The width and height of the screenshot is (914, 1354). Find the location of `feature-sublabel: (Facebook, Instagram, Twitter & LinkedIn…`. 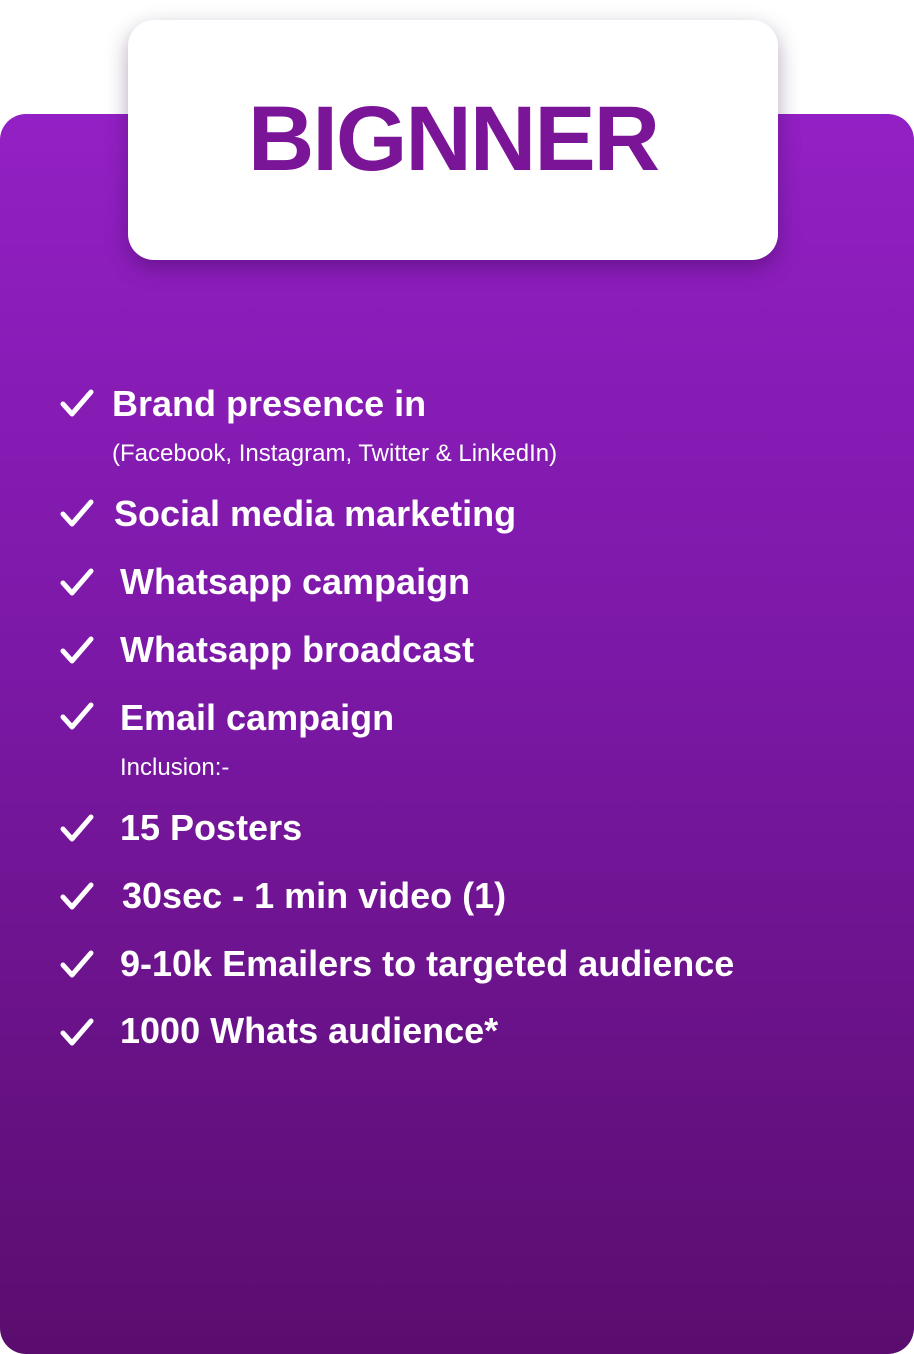

feature-sublabel: (Facebook, Instagram, Twitter & LinkedIn… is located at coordinates (335, 453).